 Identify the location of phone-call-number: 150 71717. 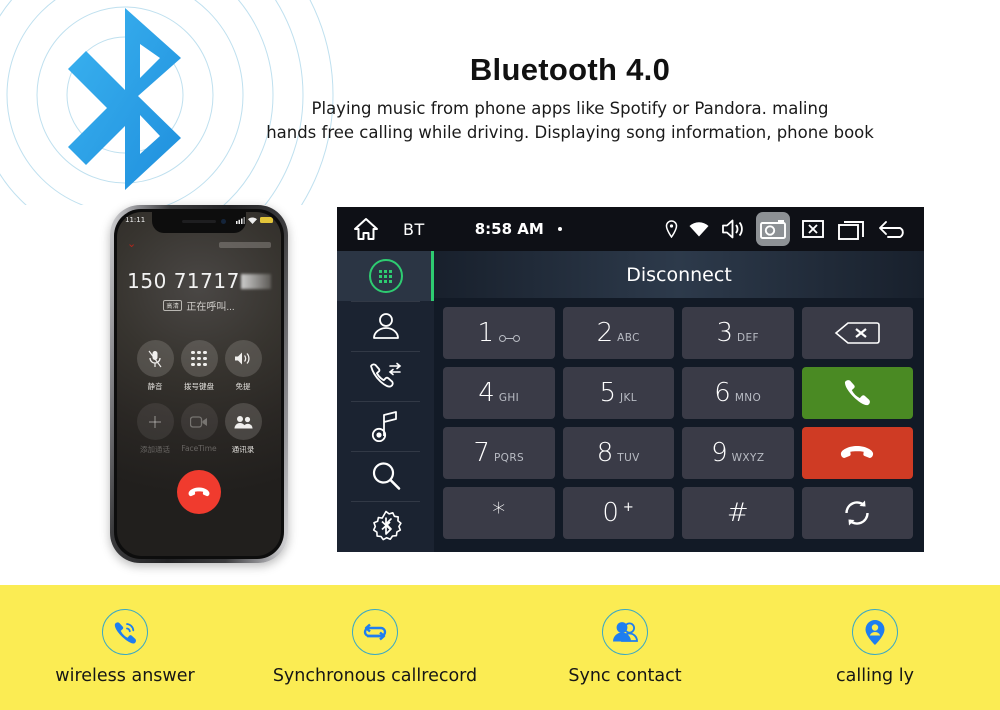
(199, 281).